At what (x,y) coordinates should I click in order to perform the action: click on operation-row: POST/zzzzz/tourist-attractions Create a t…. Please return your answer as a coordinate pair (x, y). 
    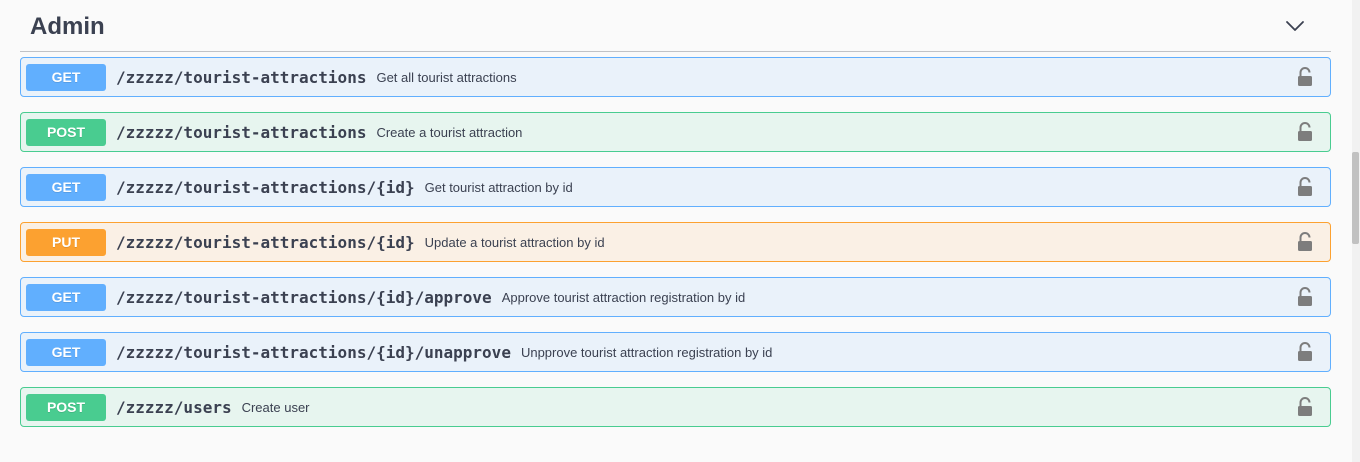
    Looking at the image, I should click on (675, 132).